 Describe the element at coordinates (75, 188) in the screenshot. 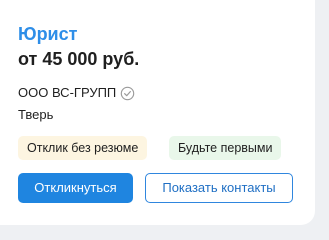

I see `respond-button: Откликнуться` at that location.